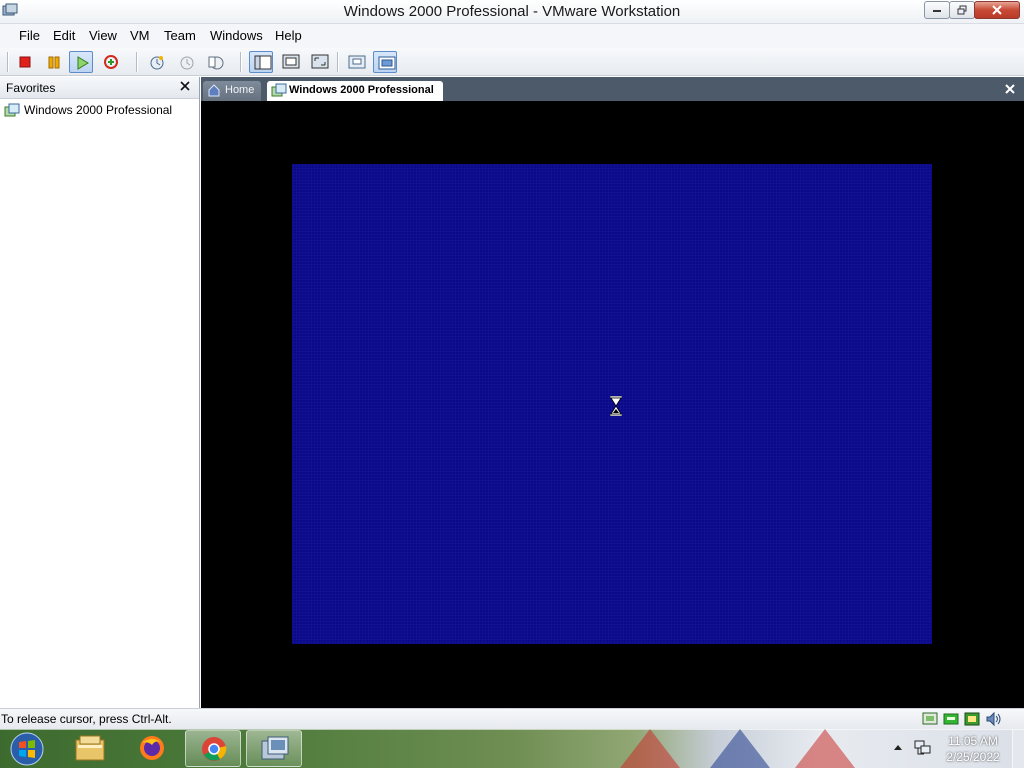 This screenshot has width=1024, height=768. I want to click on snapshot-icon, so click(157, 63).